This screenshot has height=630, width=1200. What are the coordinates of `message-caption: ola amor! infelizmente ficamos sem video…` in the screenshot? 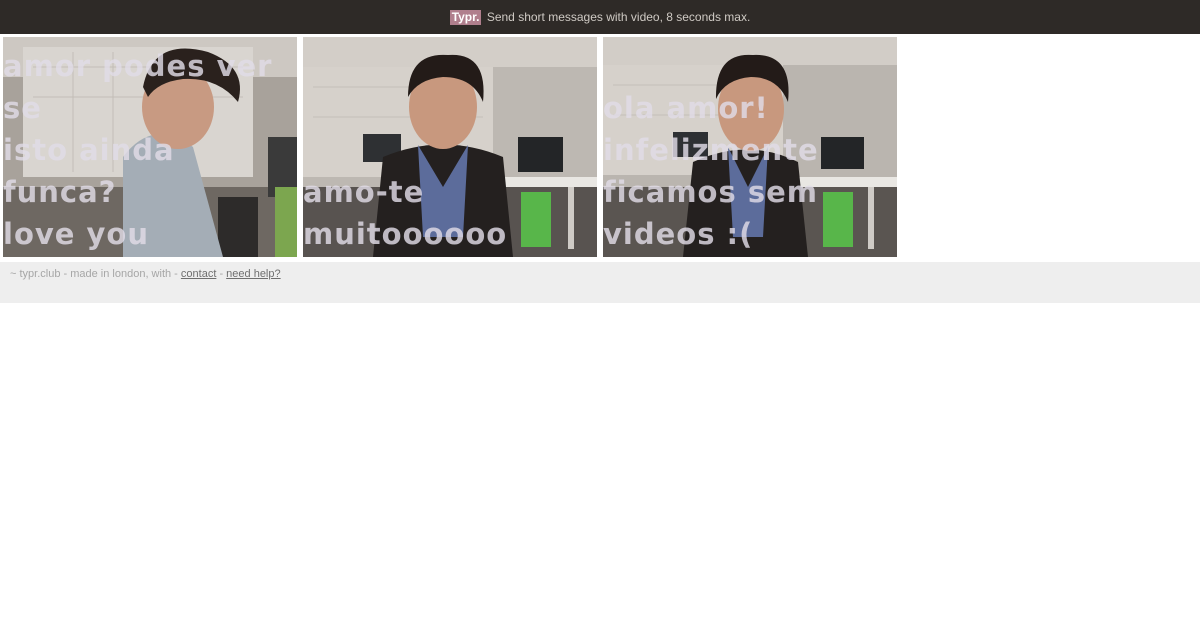 It's located at (711, 171).